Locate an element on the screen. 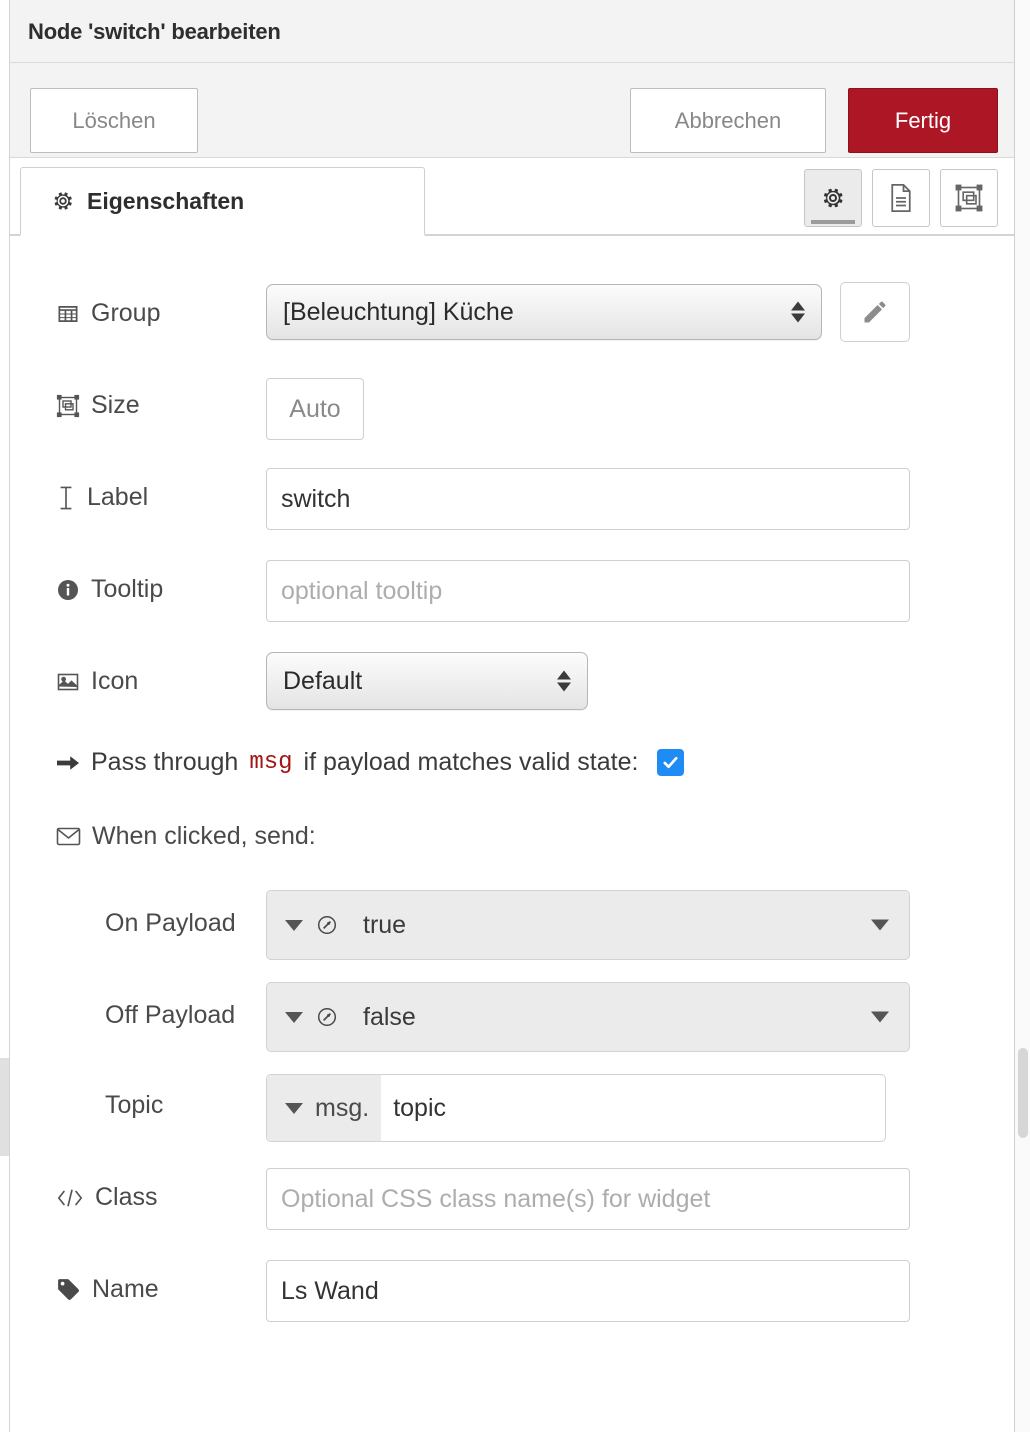  size-label: Size is located at coordinates (98, 405).